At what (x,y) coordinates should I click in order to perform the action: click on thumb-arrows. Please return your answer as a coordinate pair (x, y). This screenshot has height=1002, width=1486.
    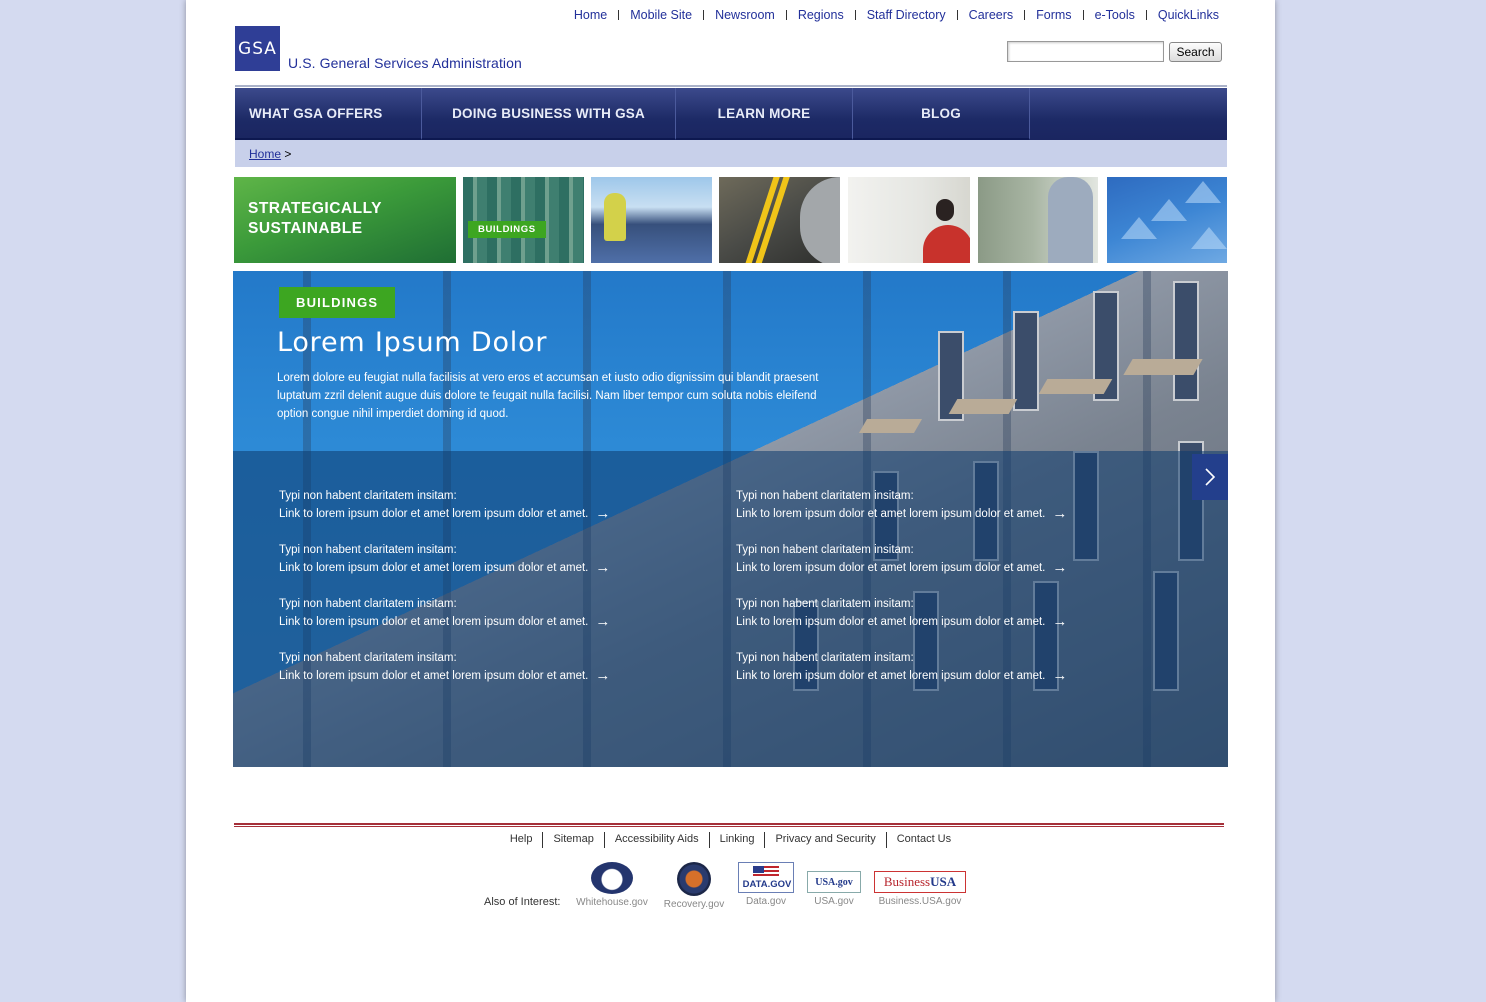
    Looking at the image, I should click on (1167, 220).